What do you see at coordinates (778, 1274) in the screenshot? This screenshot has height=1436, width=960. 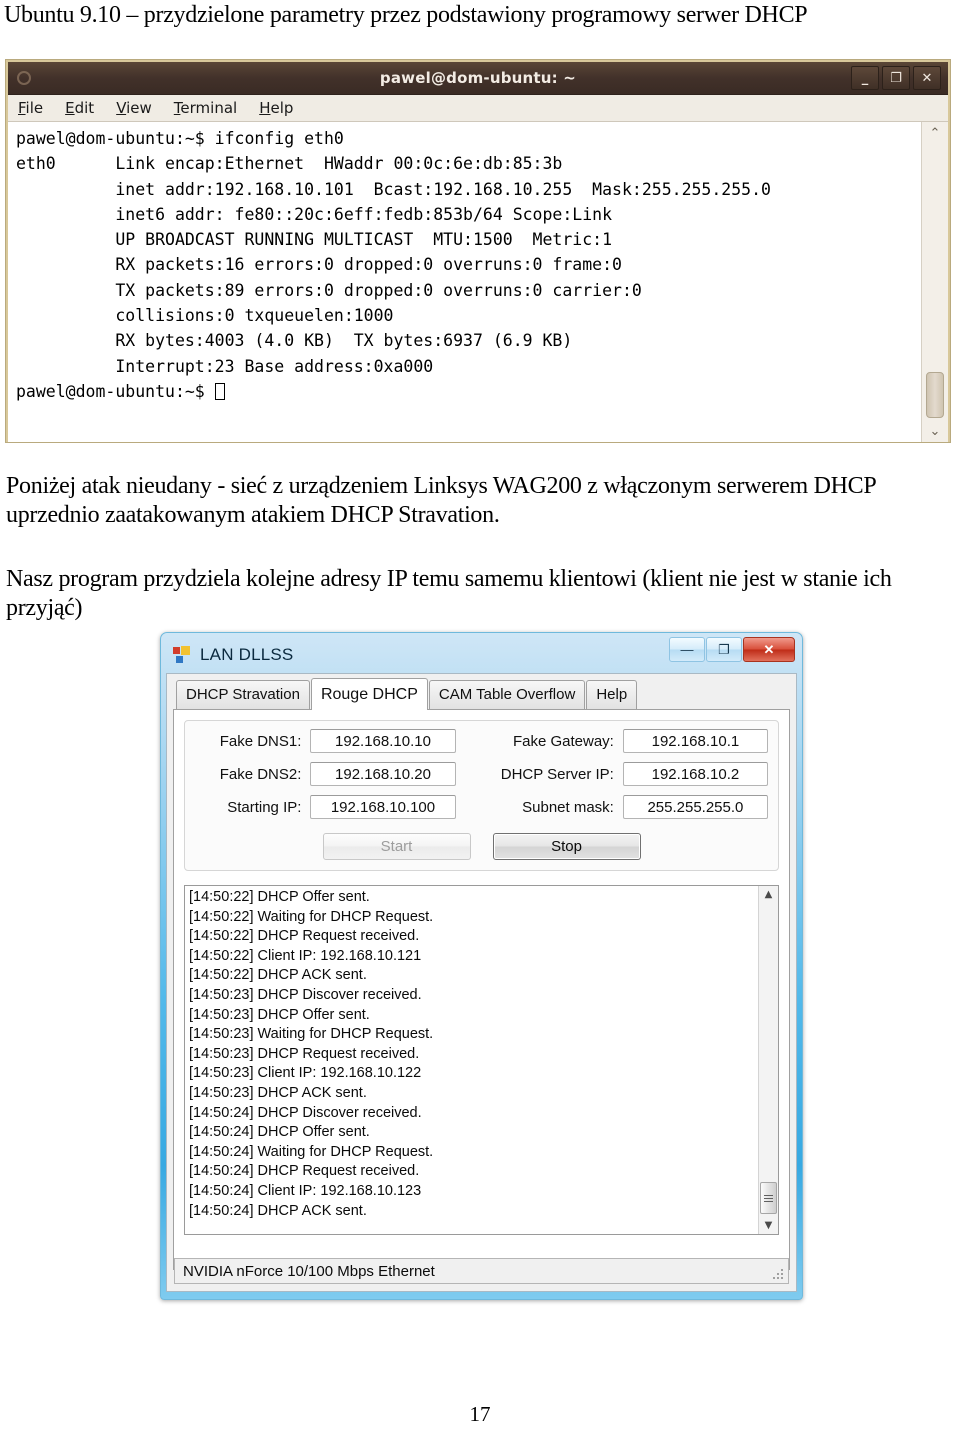 I see `resize-grip-icon` at bounding box center [778, 1274].